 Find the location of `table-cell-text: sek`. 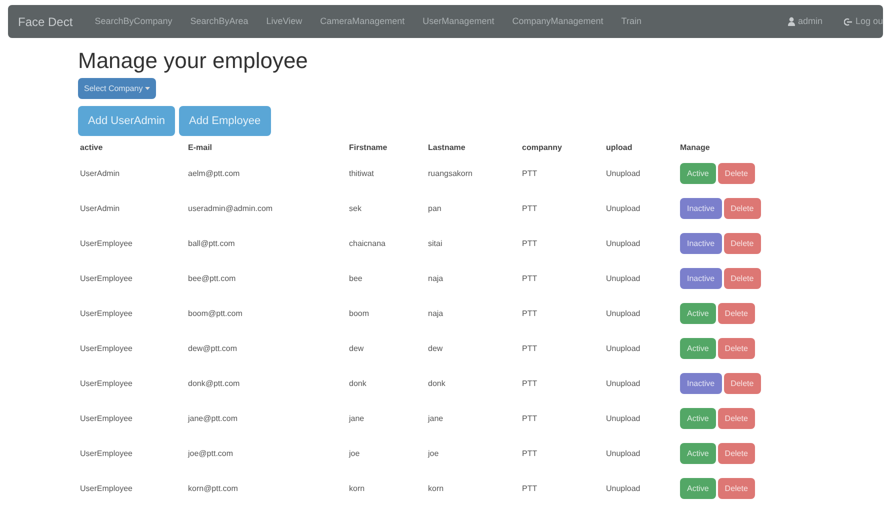

table-cell-text: sek is located at coordinates (355, 208).